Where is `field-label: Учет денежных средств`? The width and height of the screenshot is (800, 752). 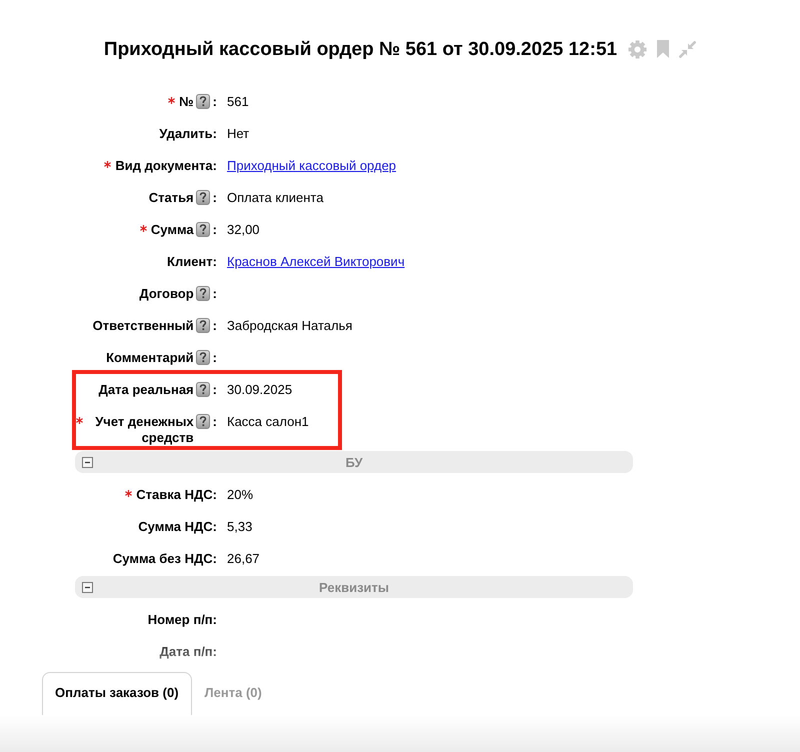 field-label: Учет денежных средств is located at coordinates (144, 430).